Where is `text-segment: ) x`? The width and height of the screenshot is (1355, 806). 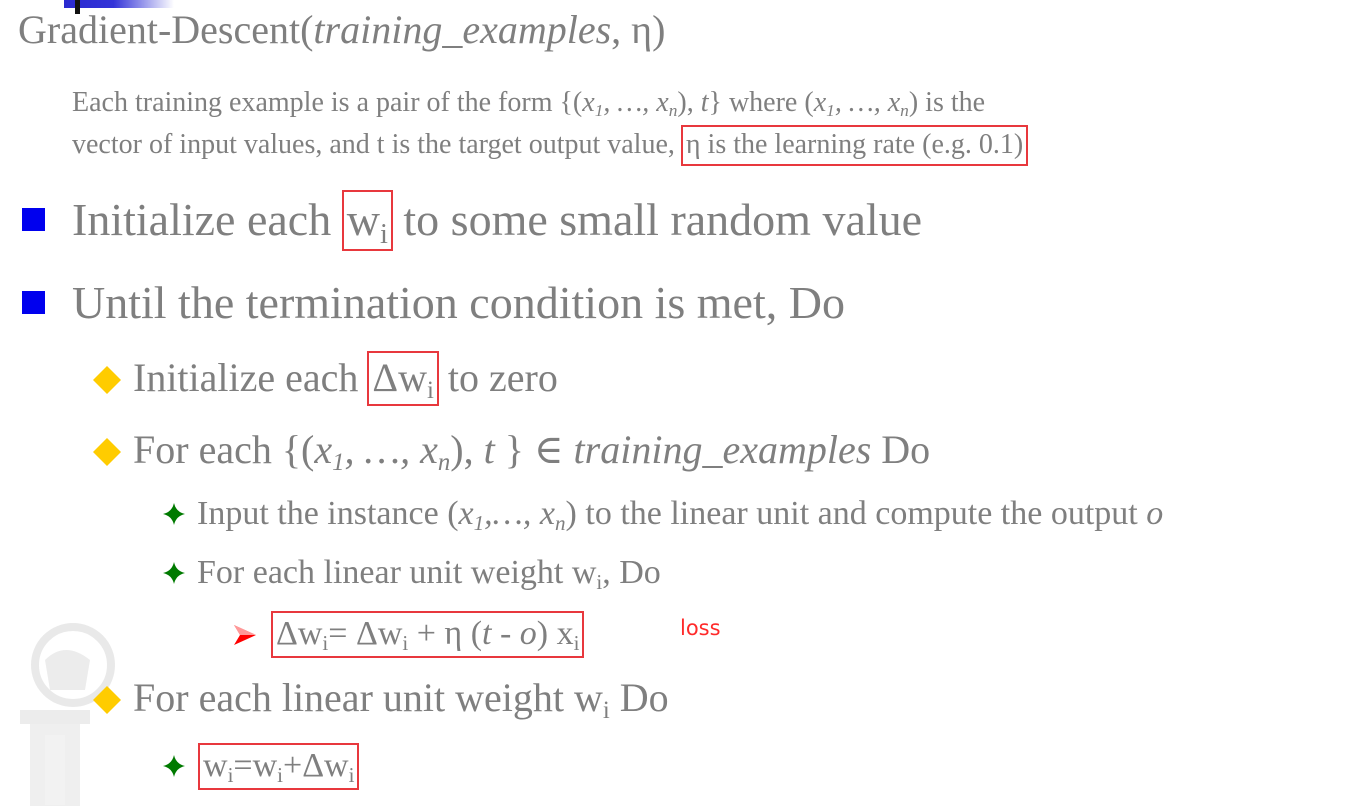 text-segment: ) x is located at coordinates (555, 633).